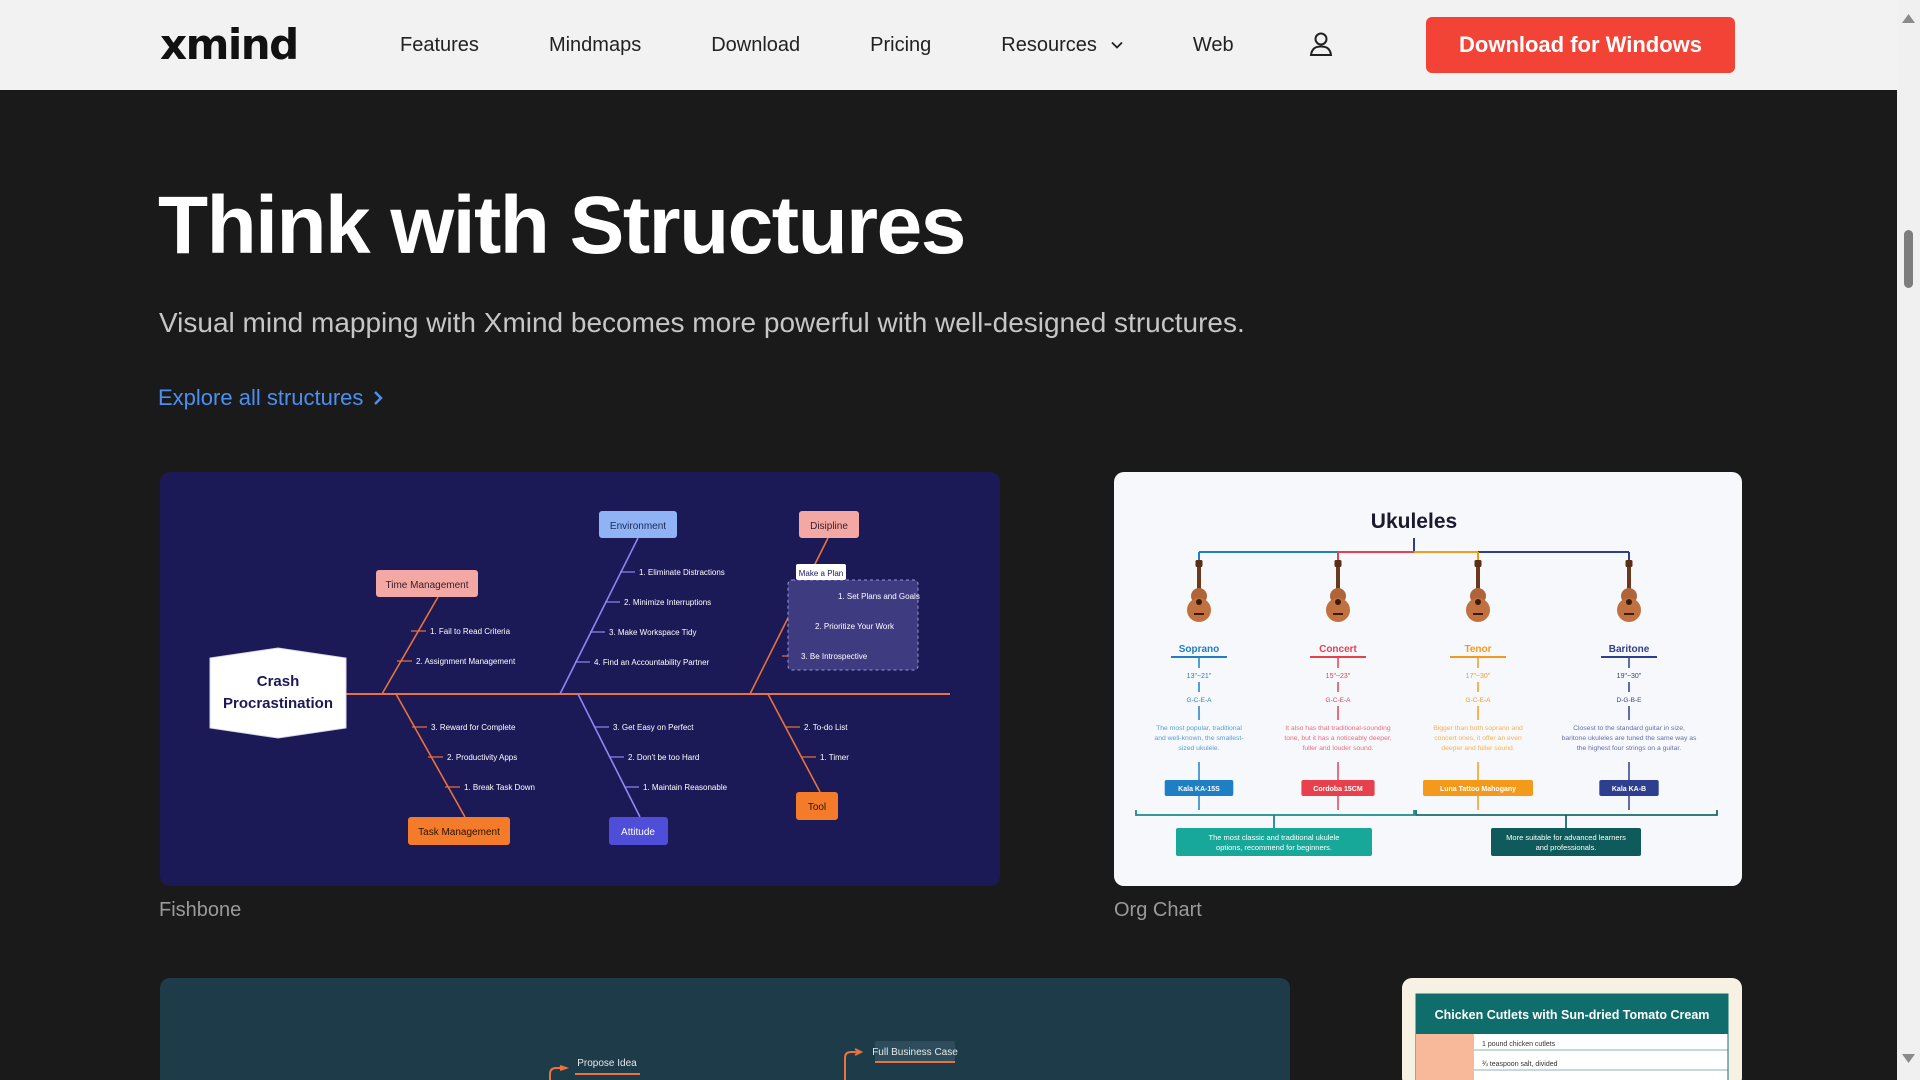 The width and height of the screenshot is (1920, 1080). I want to click on item-environment-4: 4. Find an Accountability Partner, so click(652, 662).